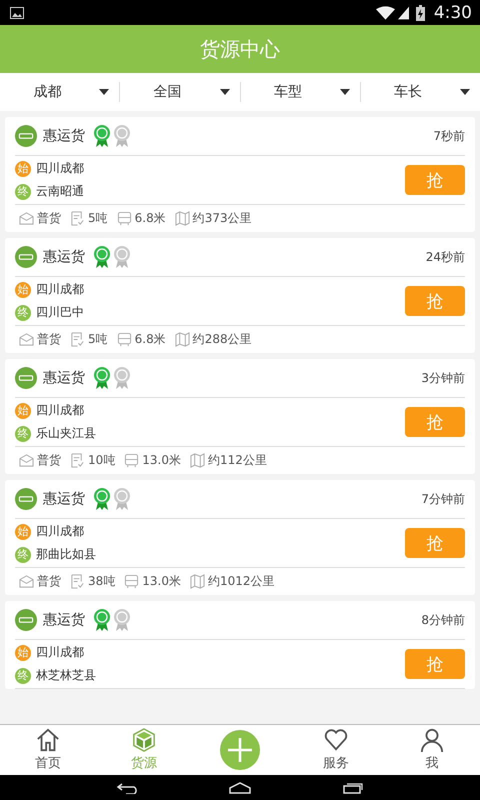  I want to click on wifi-icon, so click(385, 13).